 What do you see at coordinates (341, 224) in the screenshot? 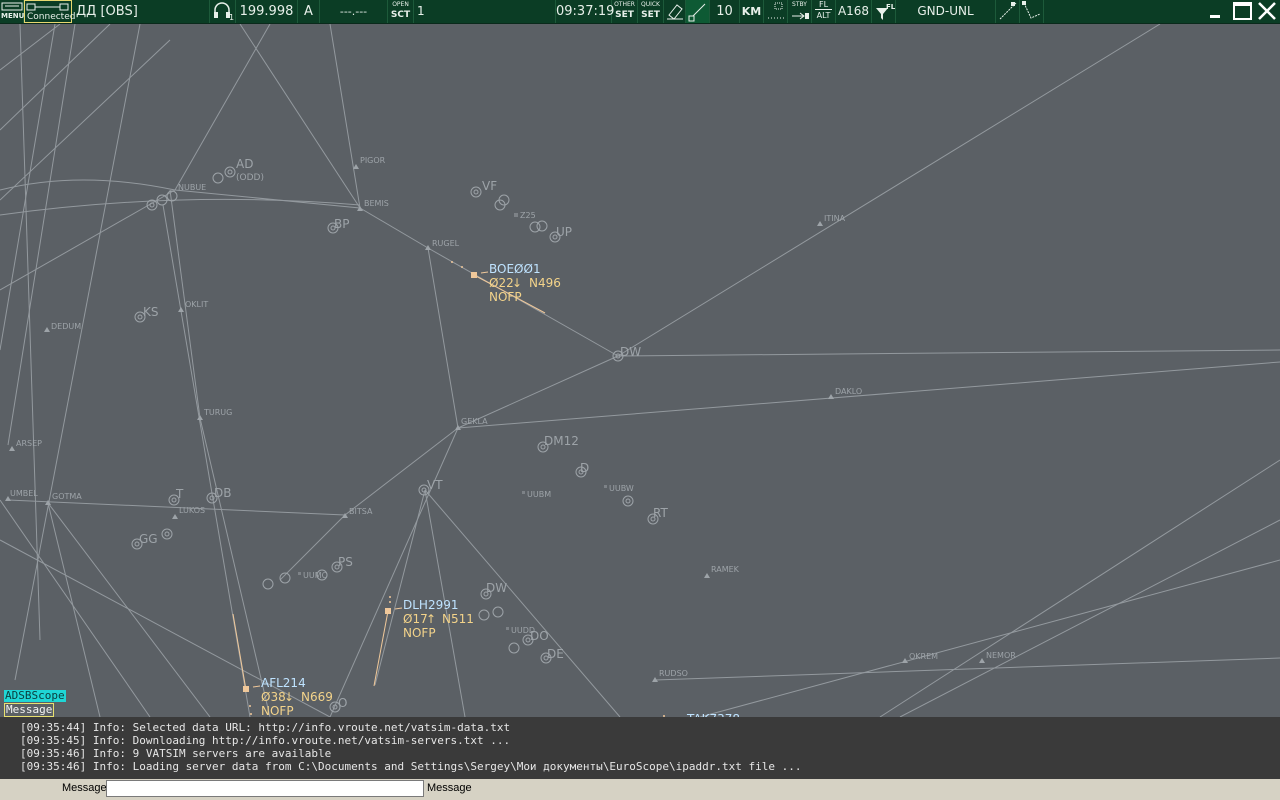
I see `svg-text: BP` at bounding box center [341, 224].